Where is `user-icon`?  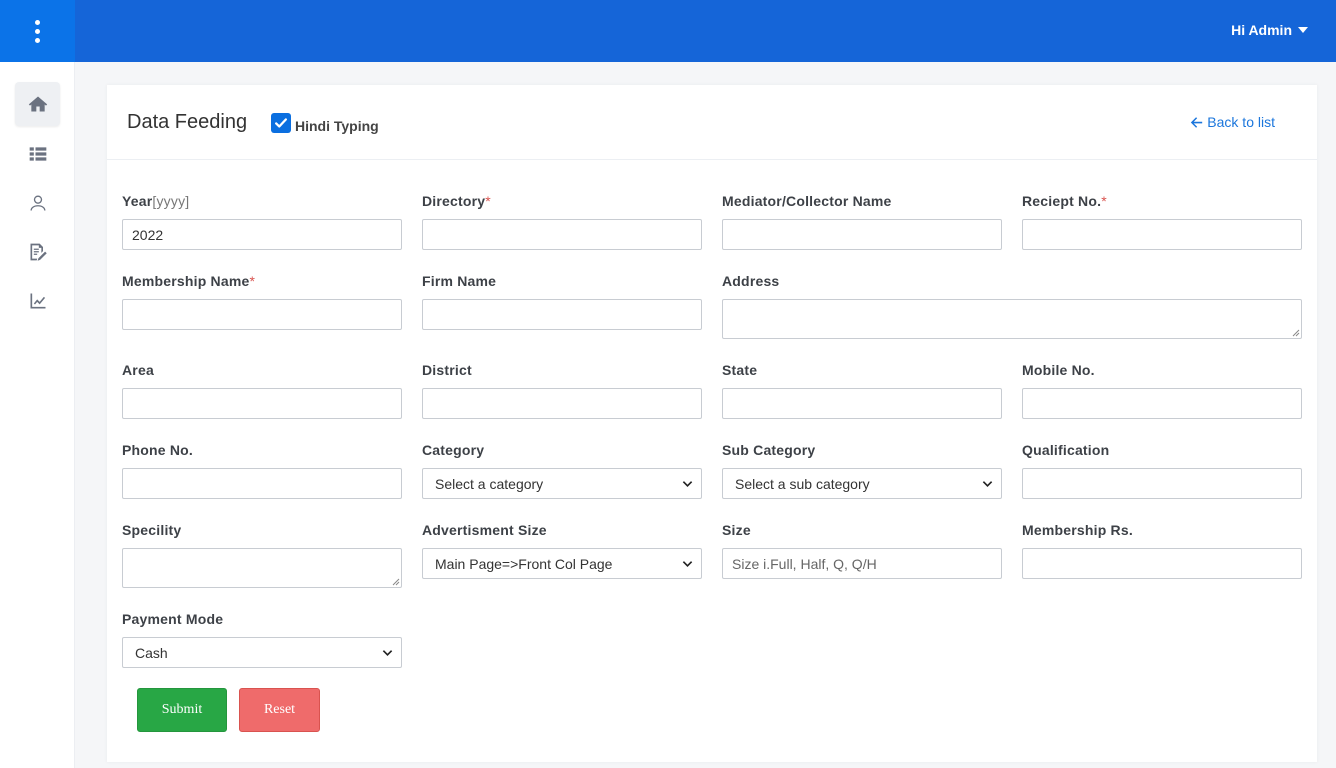
user-icon is located at coordinates (37, 203).